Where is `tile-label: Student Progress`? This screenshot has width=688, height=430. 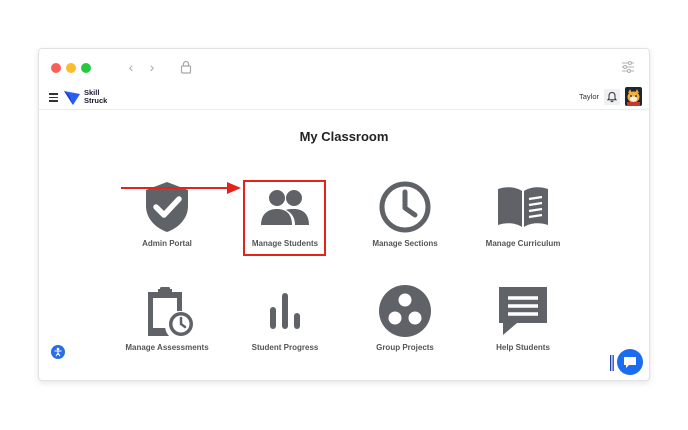
tile-label: Student Progress is located at coordinates (285, 347).